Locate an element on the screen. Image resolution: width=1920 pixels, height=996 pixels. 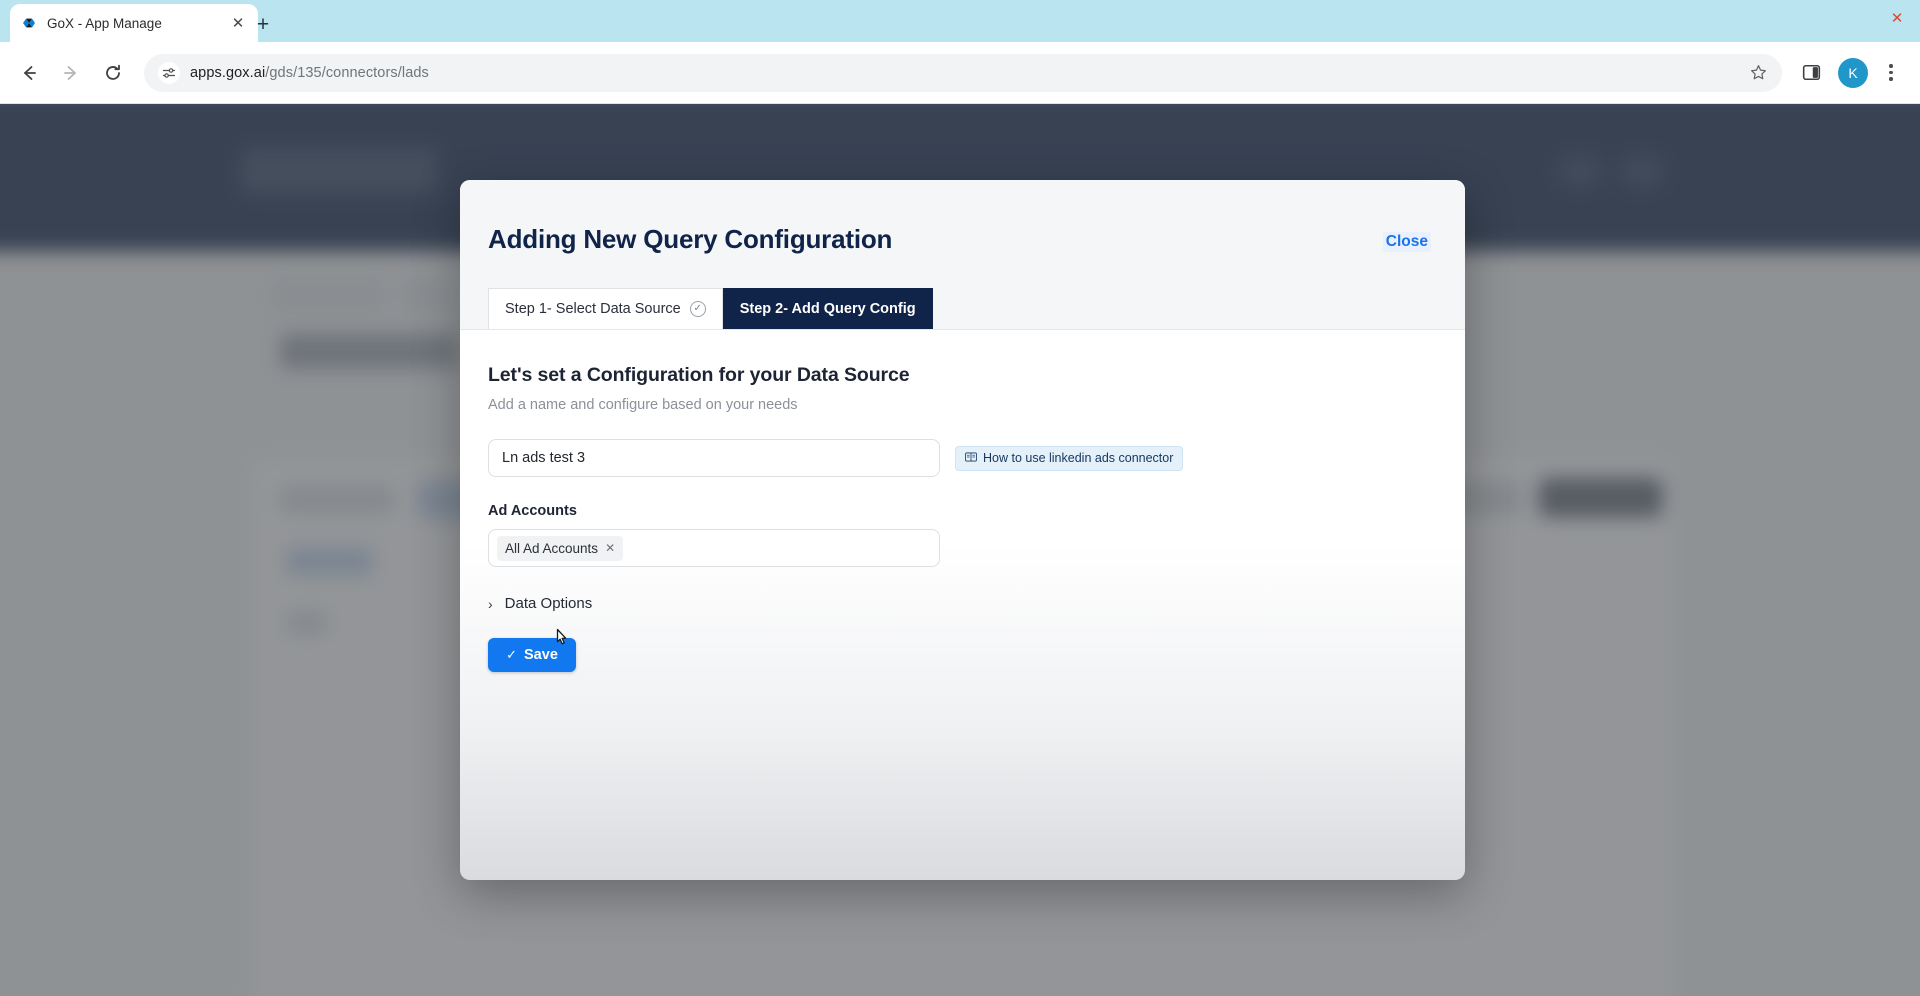
ad-account-tag-label: All Ad Accounts is located at coordinates (552, 548).